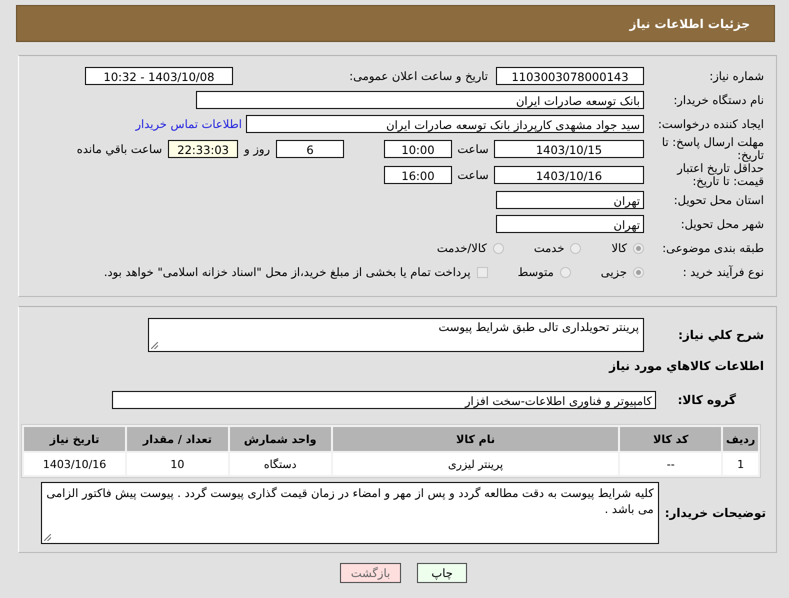 This screenshot has height=598, width=789. What do you see at coordinates (384, 400) in the screenshot?
I see `goods-group-field: کامپیوتر و فناوری اطلاعات-سخت افزار` at bounding box center [384, 400].